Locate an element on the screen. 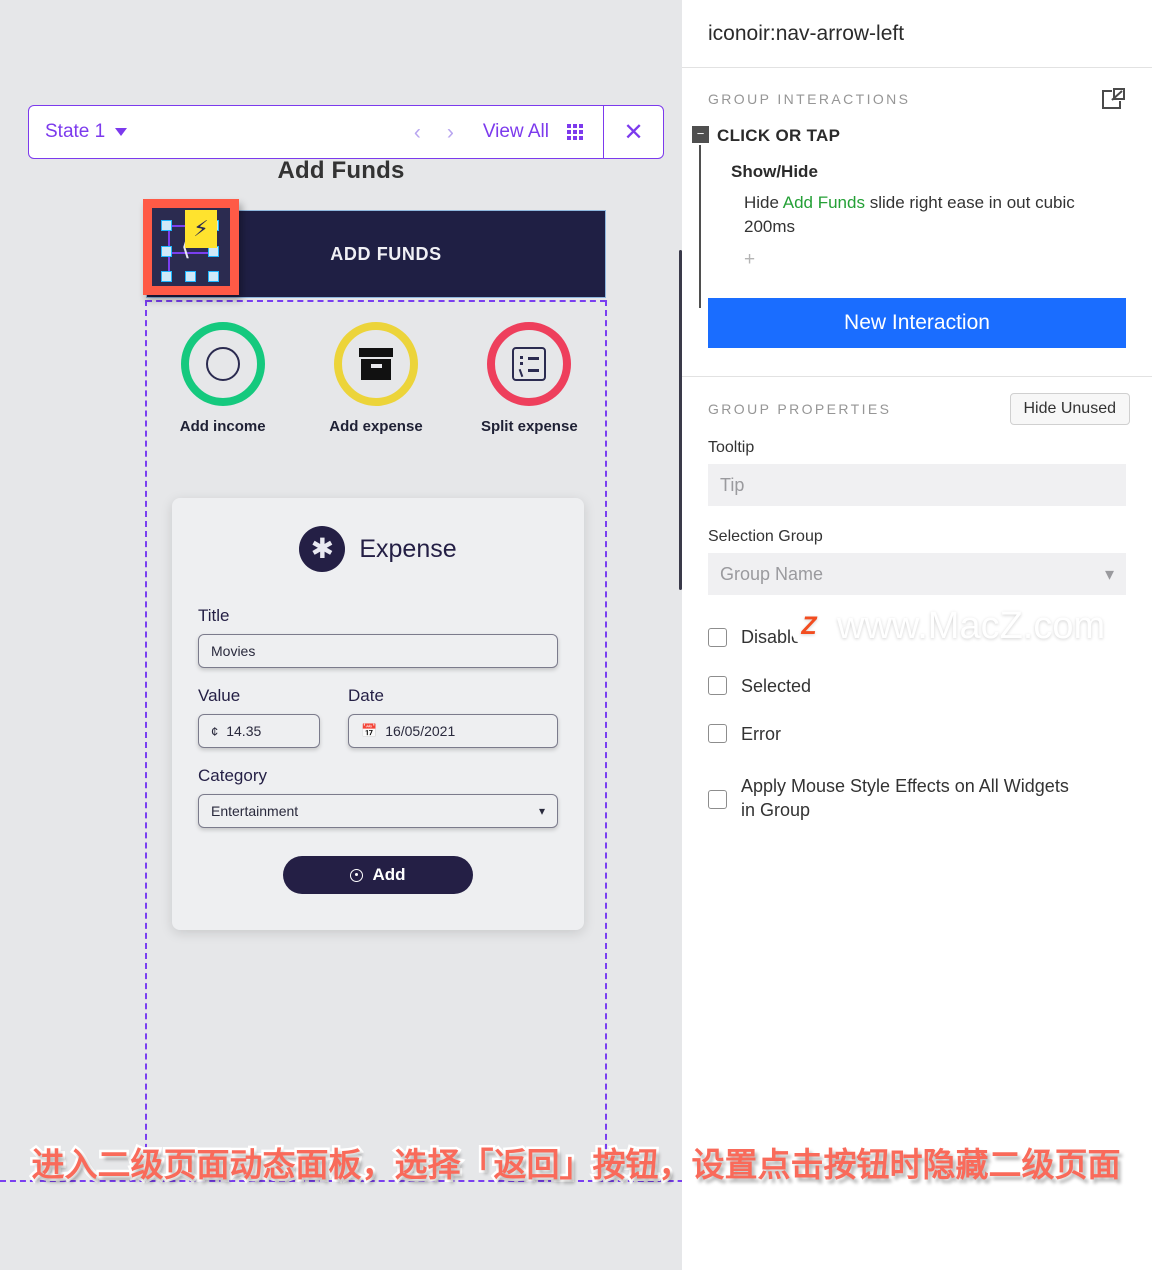  group-interactions-title: GROUP INTERACTIONS is located at coordinates (809, 99).